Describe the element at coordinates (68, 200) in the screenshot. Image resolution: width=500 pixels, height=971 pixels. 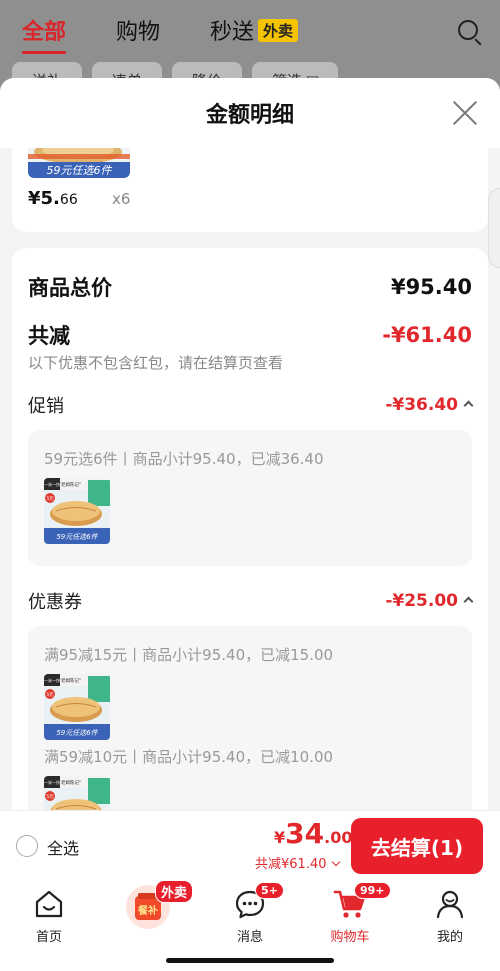
I see `price-dec: 66` at that location.